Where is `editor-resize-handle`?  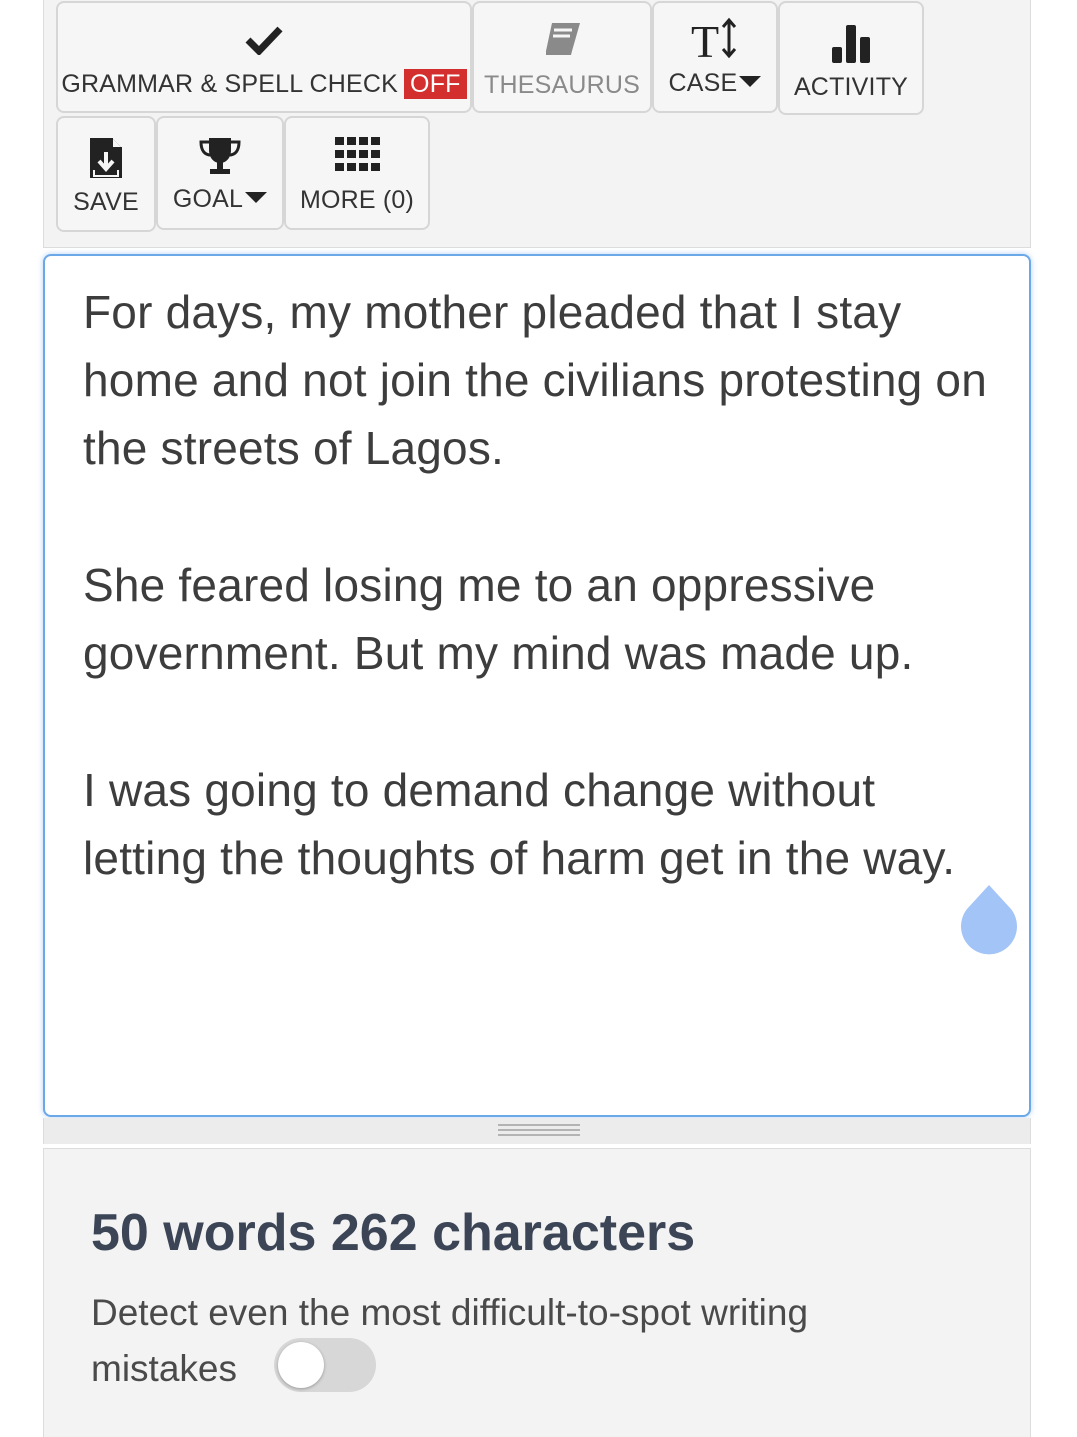
editor-resize-handle is located at coordinates (537, 1131).